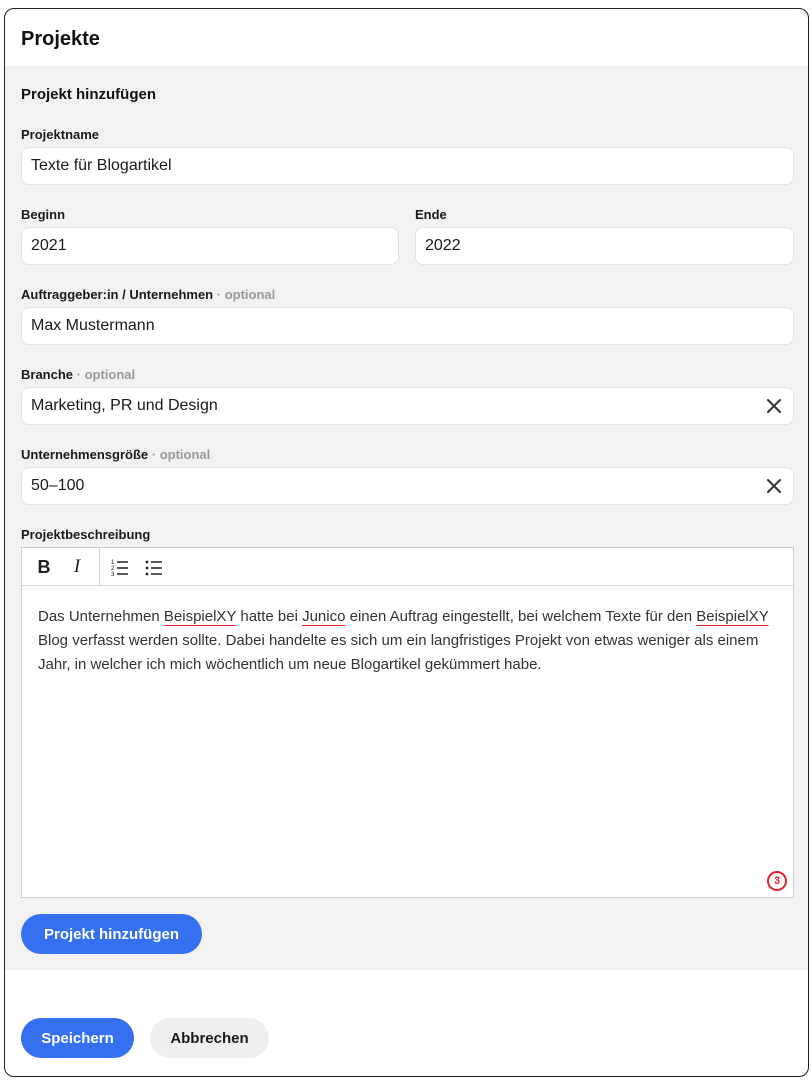  Describe the element at coordinates (209, 1038) in the screenshot. I see `cancel-button: Abbrechen` at that location.